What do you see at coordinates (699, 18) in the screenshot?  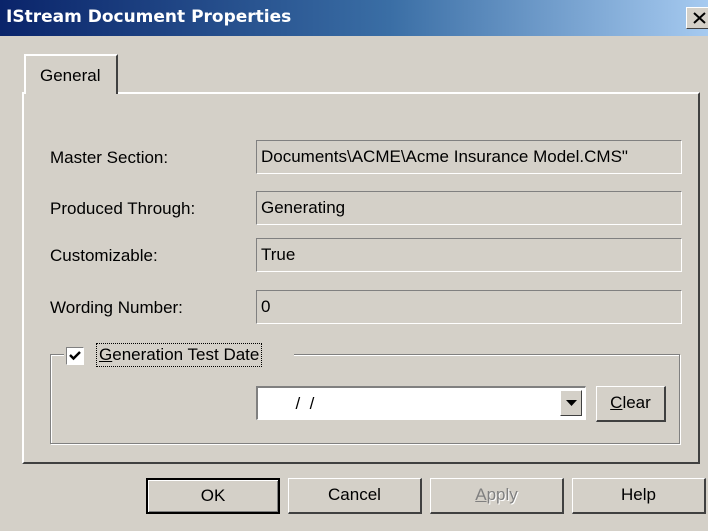 I see `close-icon` at bounding box center [699, 18].